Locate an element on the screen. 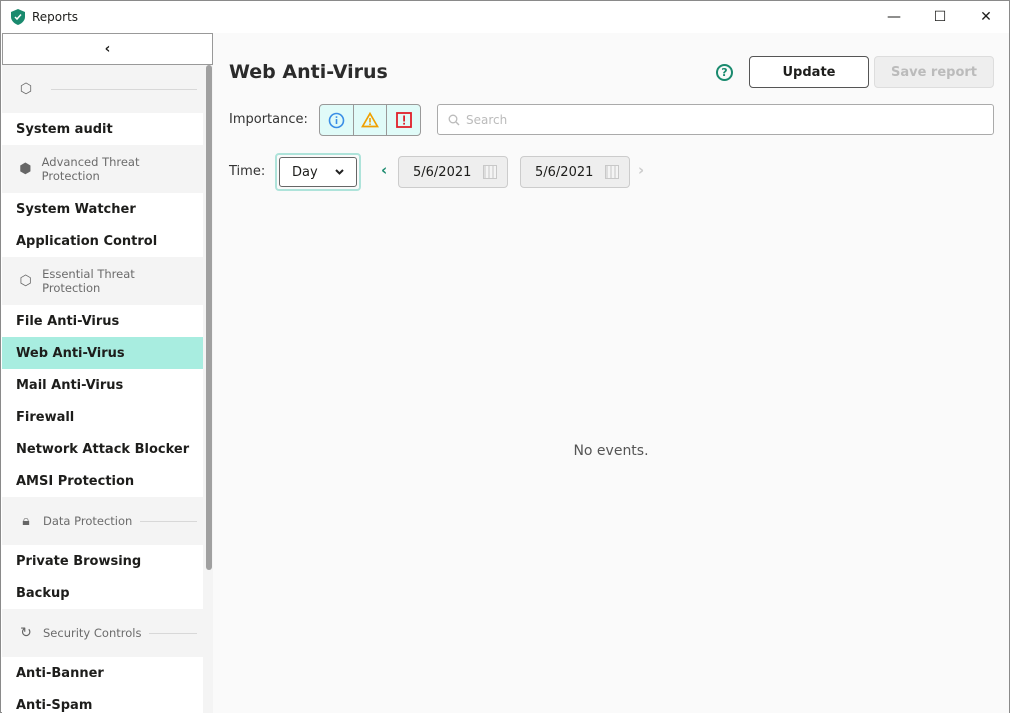 The image size is (1010, 713). chevron-left-icon: ‹ is located at coordinates (107, 49).